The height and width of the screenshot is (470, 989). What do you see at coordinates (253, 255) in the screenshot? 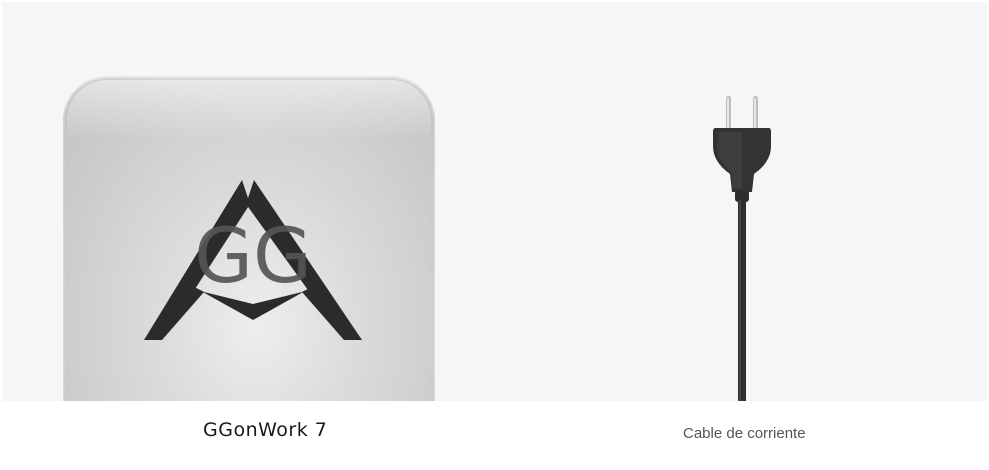
I see `logo-letters: GG` at bounding box center [253, 255].